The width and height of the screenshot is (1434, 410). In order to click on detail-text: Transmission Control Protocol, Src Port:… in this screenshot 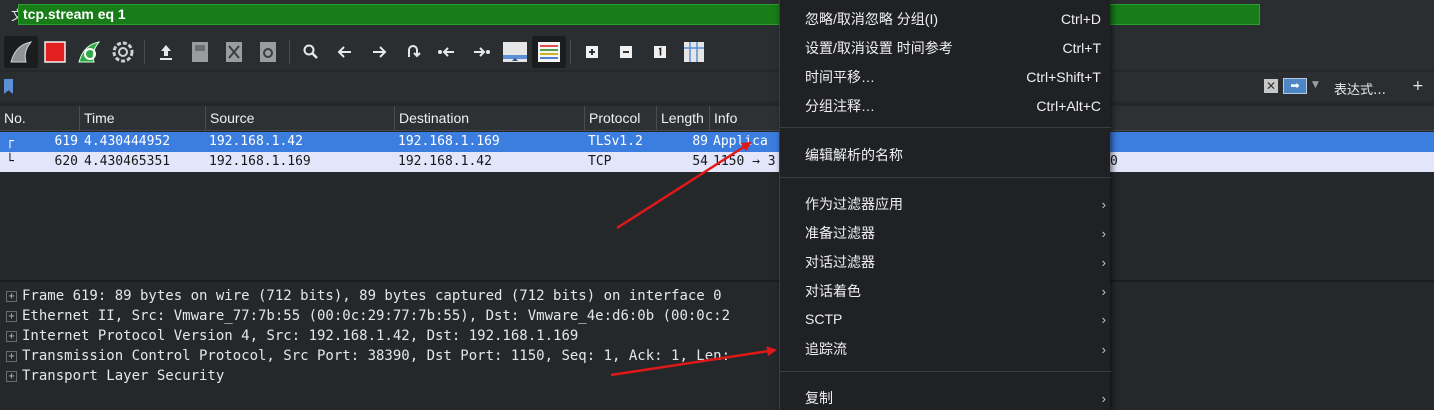, I will do `click(376, 356)`.